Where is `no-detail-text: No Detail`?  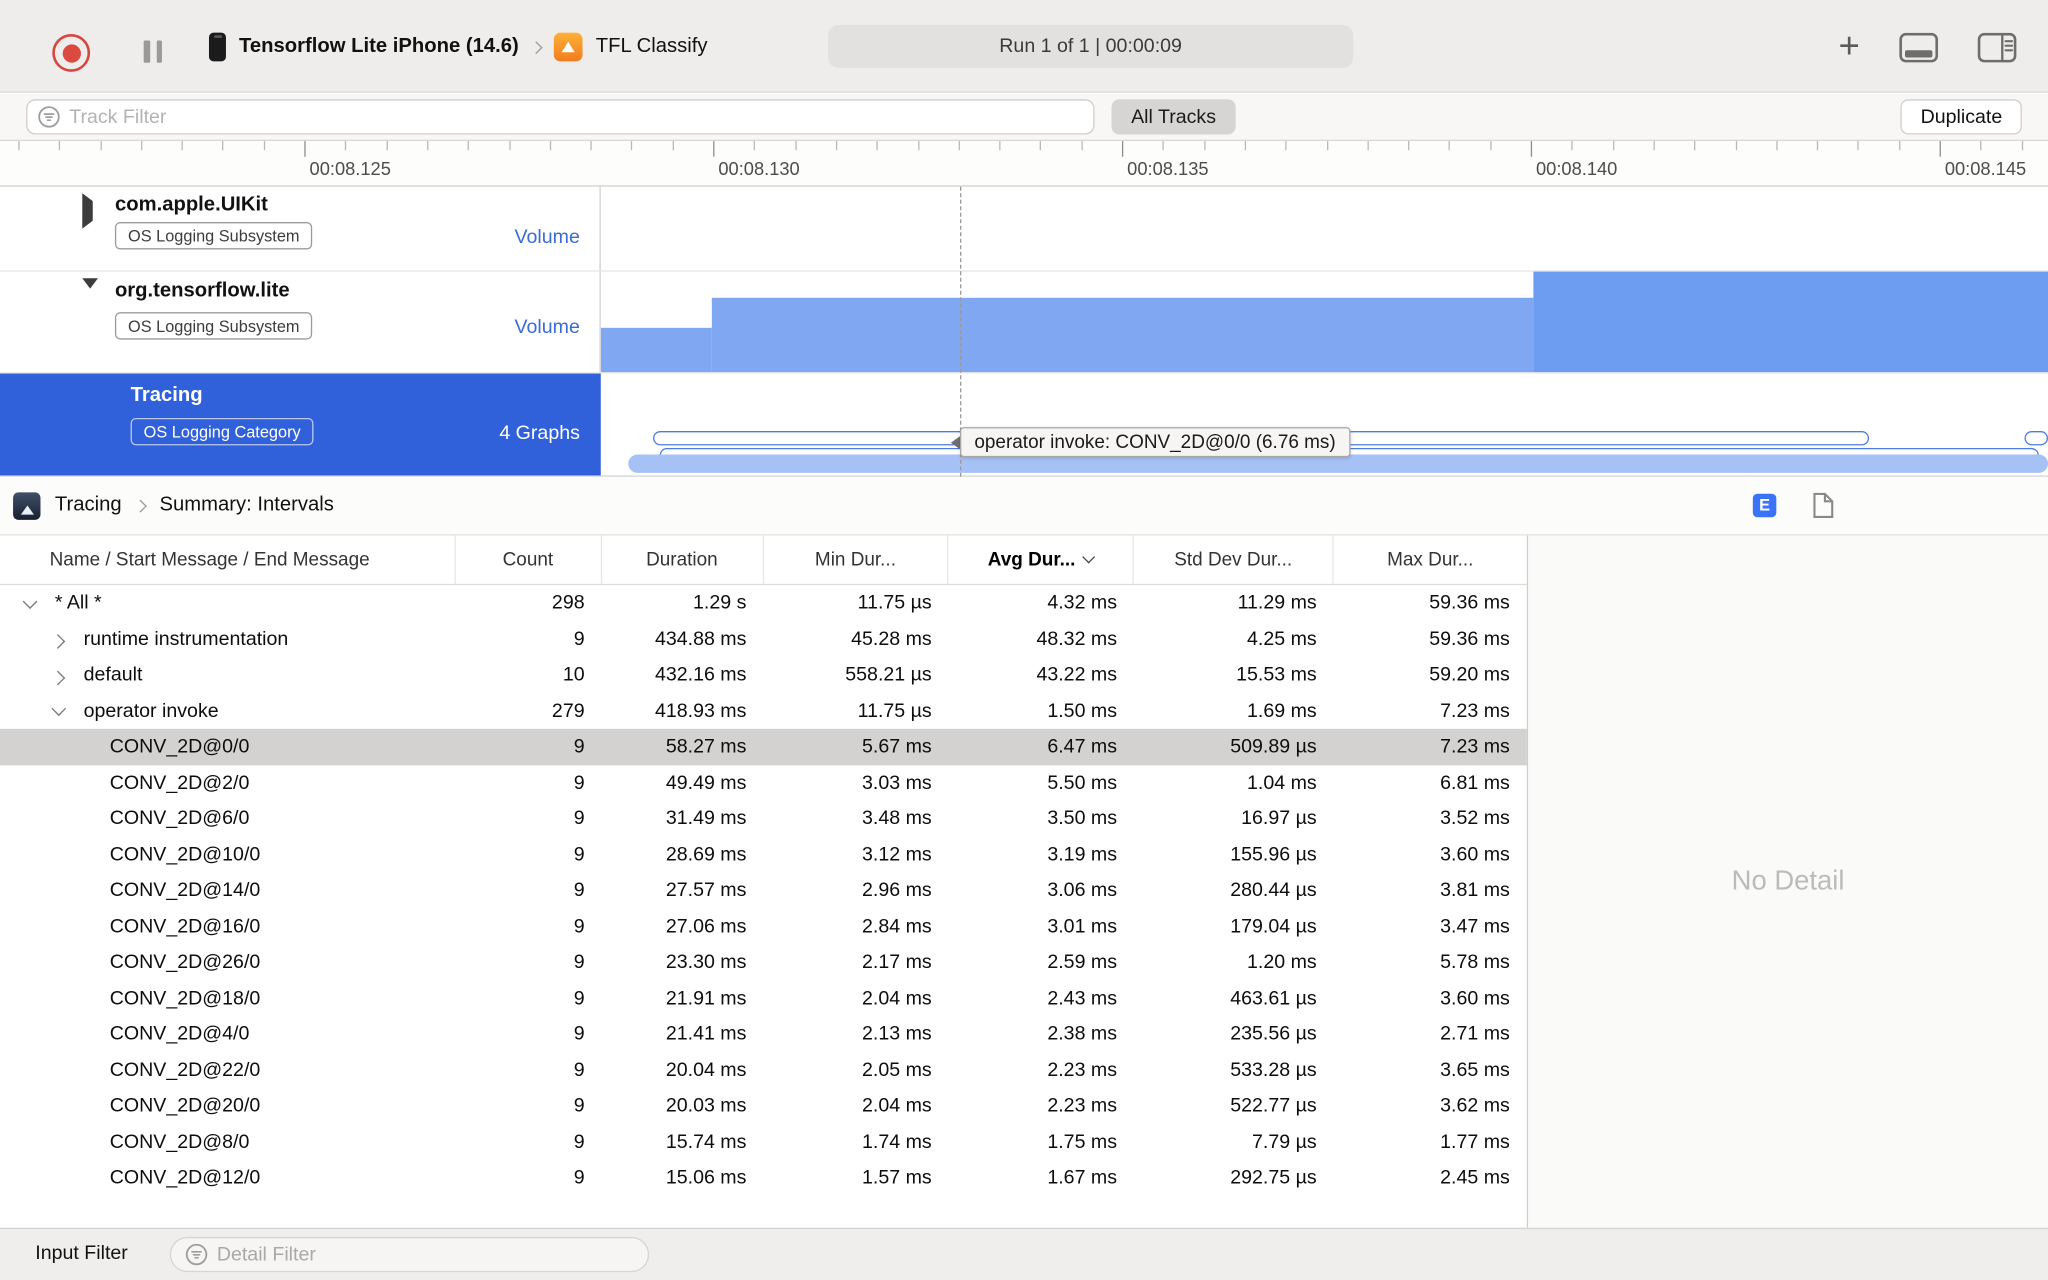 no-detail-text: No Detail is located at coordinates (1788, 880).